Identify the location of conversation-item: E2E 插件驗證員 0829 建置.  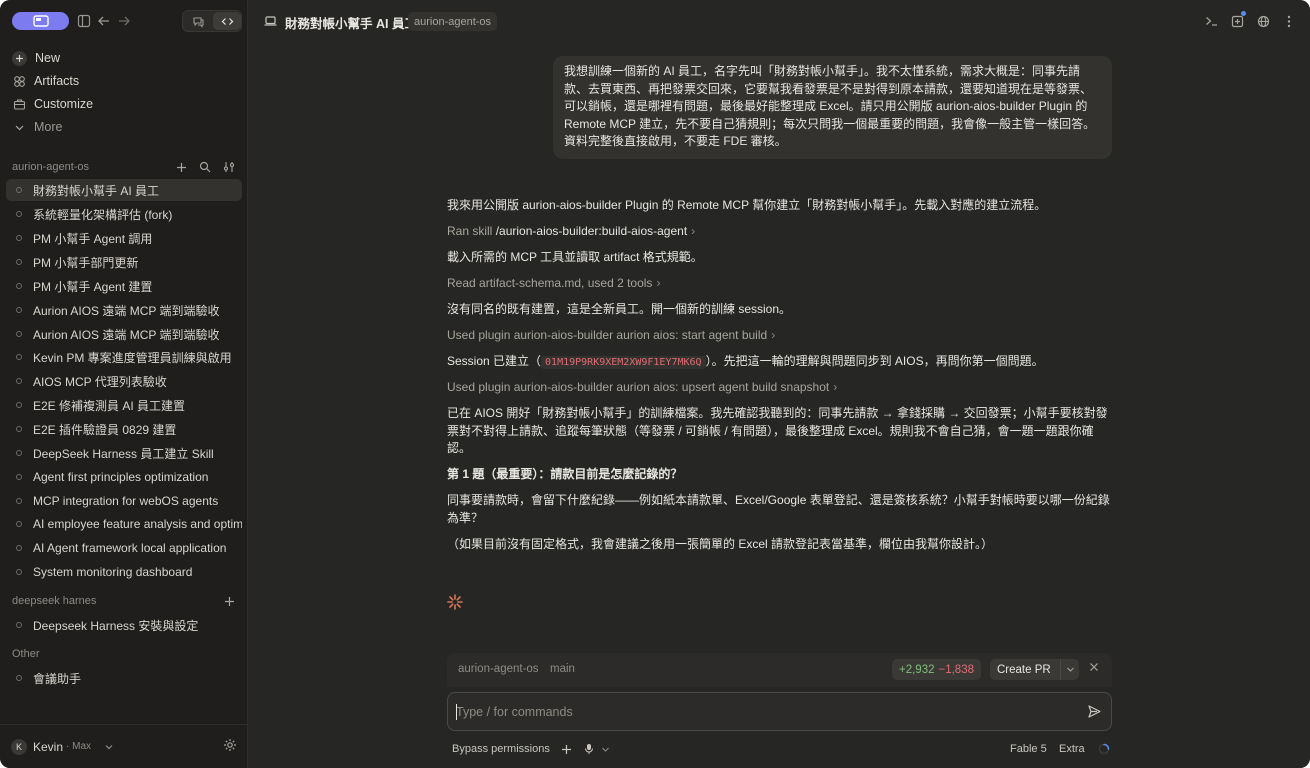
(124, 429).